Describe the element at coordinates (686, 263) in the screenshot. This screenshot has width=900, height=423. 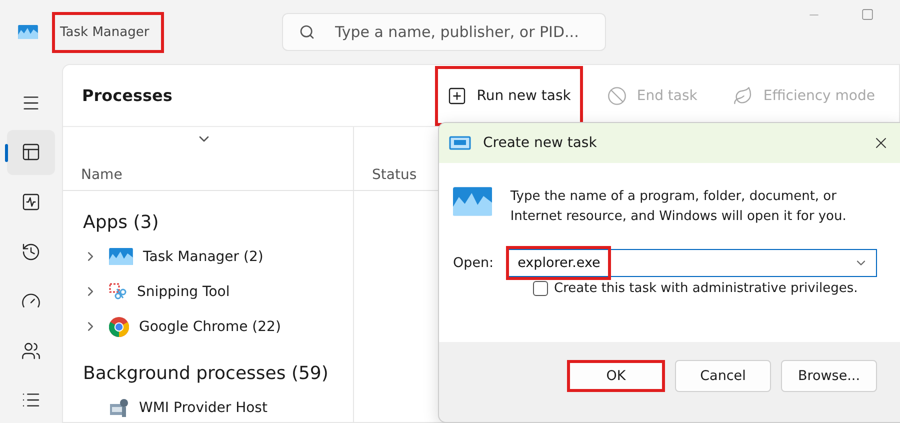
I see `open-field: explorer.exe` at that location.